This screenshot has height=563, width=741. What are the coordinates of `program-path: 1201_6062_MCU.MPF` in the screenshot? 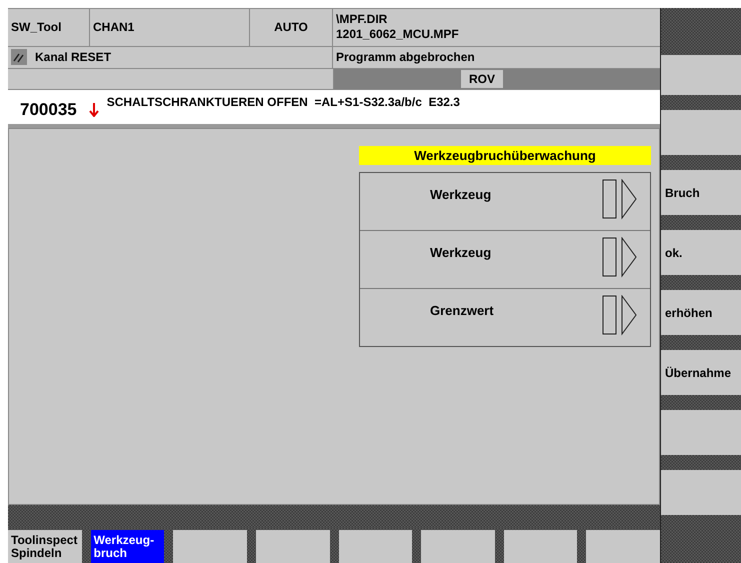 It's located at (397, 34).